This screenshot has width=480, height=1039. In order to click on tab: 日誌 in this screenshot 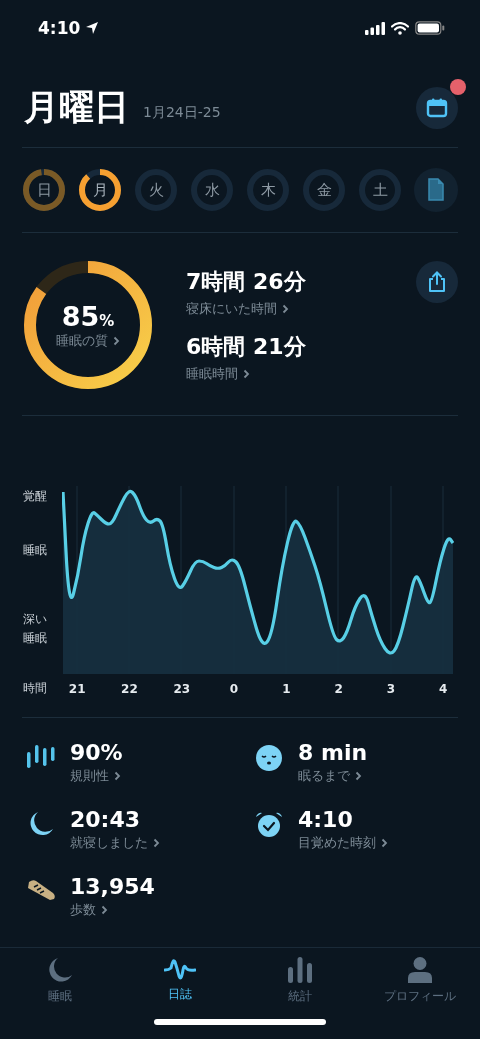, I will do `click(180, 980)`.